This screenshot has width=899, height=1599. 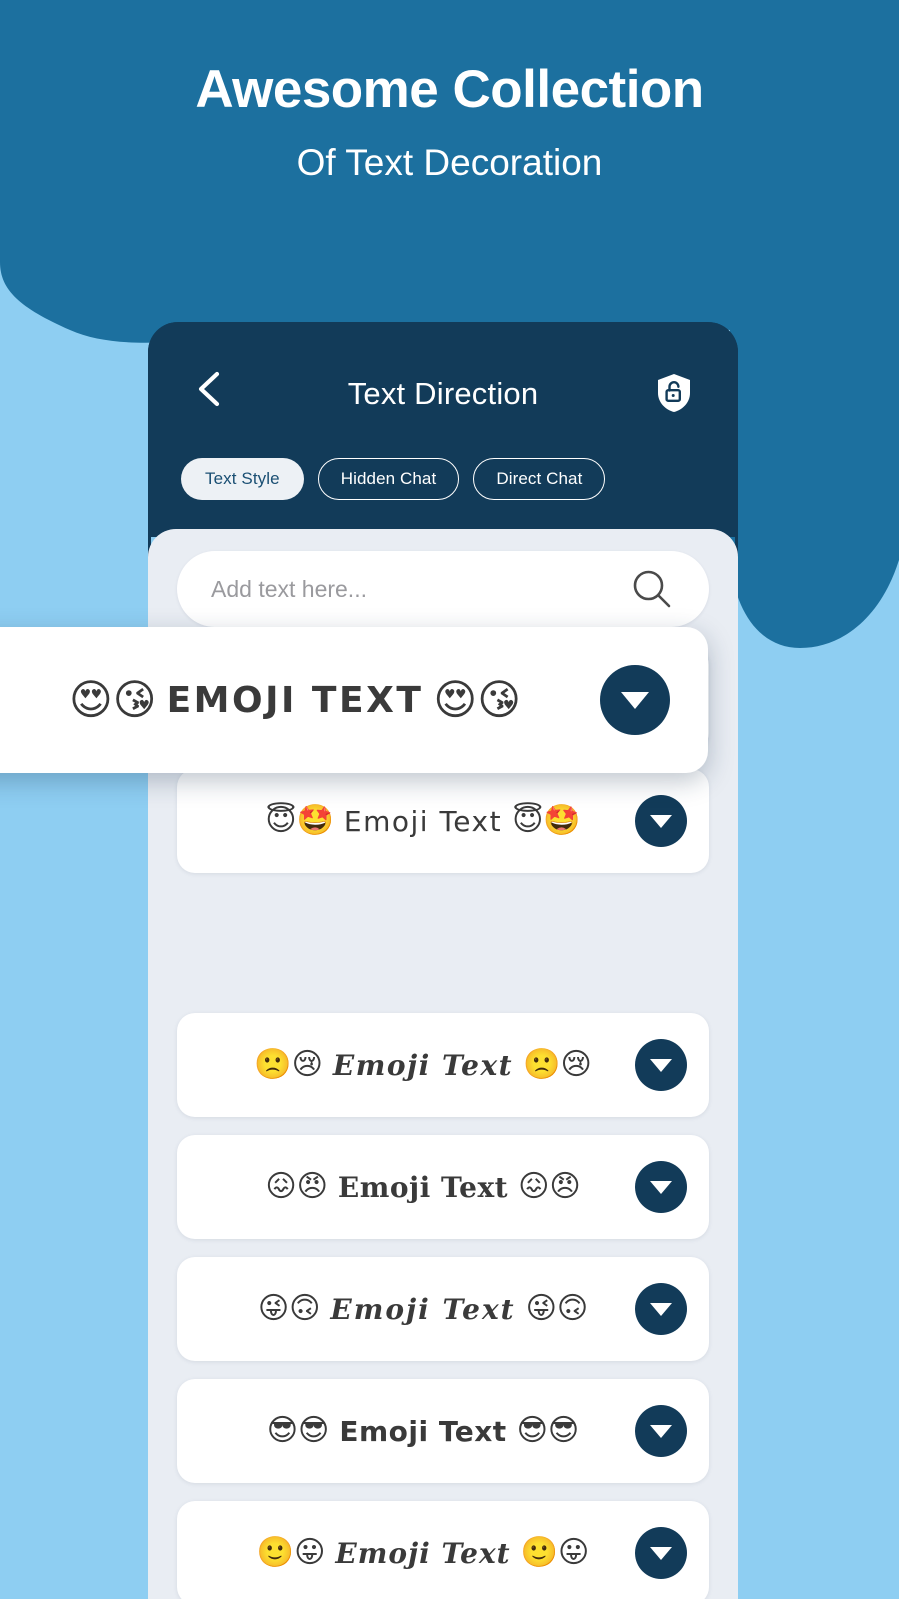 I want to click on style-row-label: EMOJI TEXT, so click(x=295, y=700).